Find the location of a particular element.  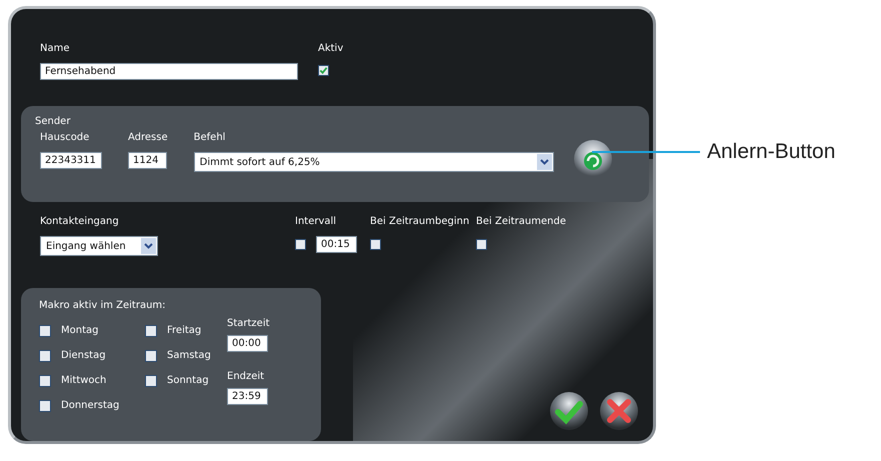

confirm-button is located at coordinates (569, 411).